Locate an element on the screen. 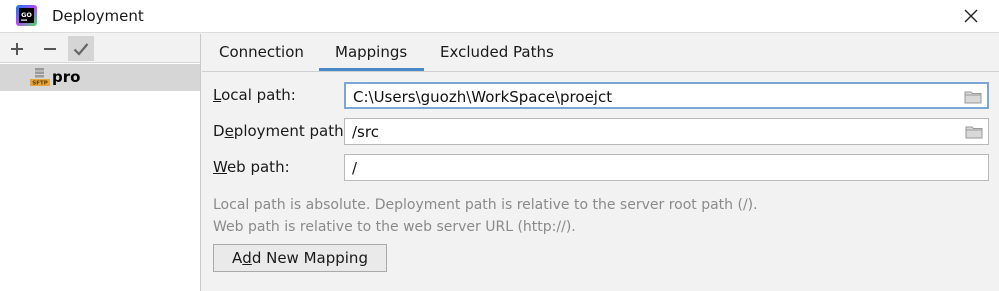 The image size is (999, 291). server-name: pro is located at coordinates (66, 77).